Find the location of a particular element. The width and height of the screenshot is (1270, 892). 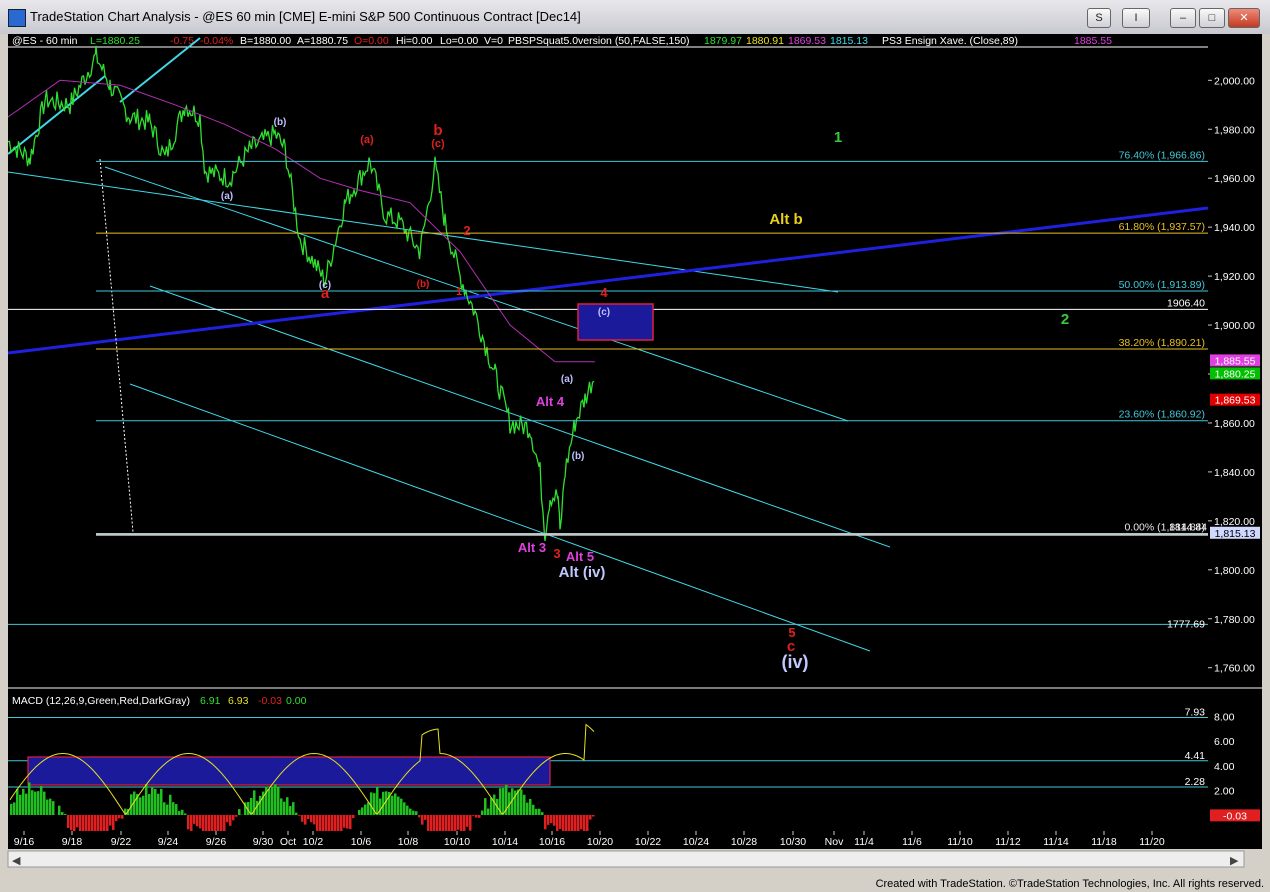

level-label: 1777.69 is located at coordinates (1186, 624).